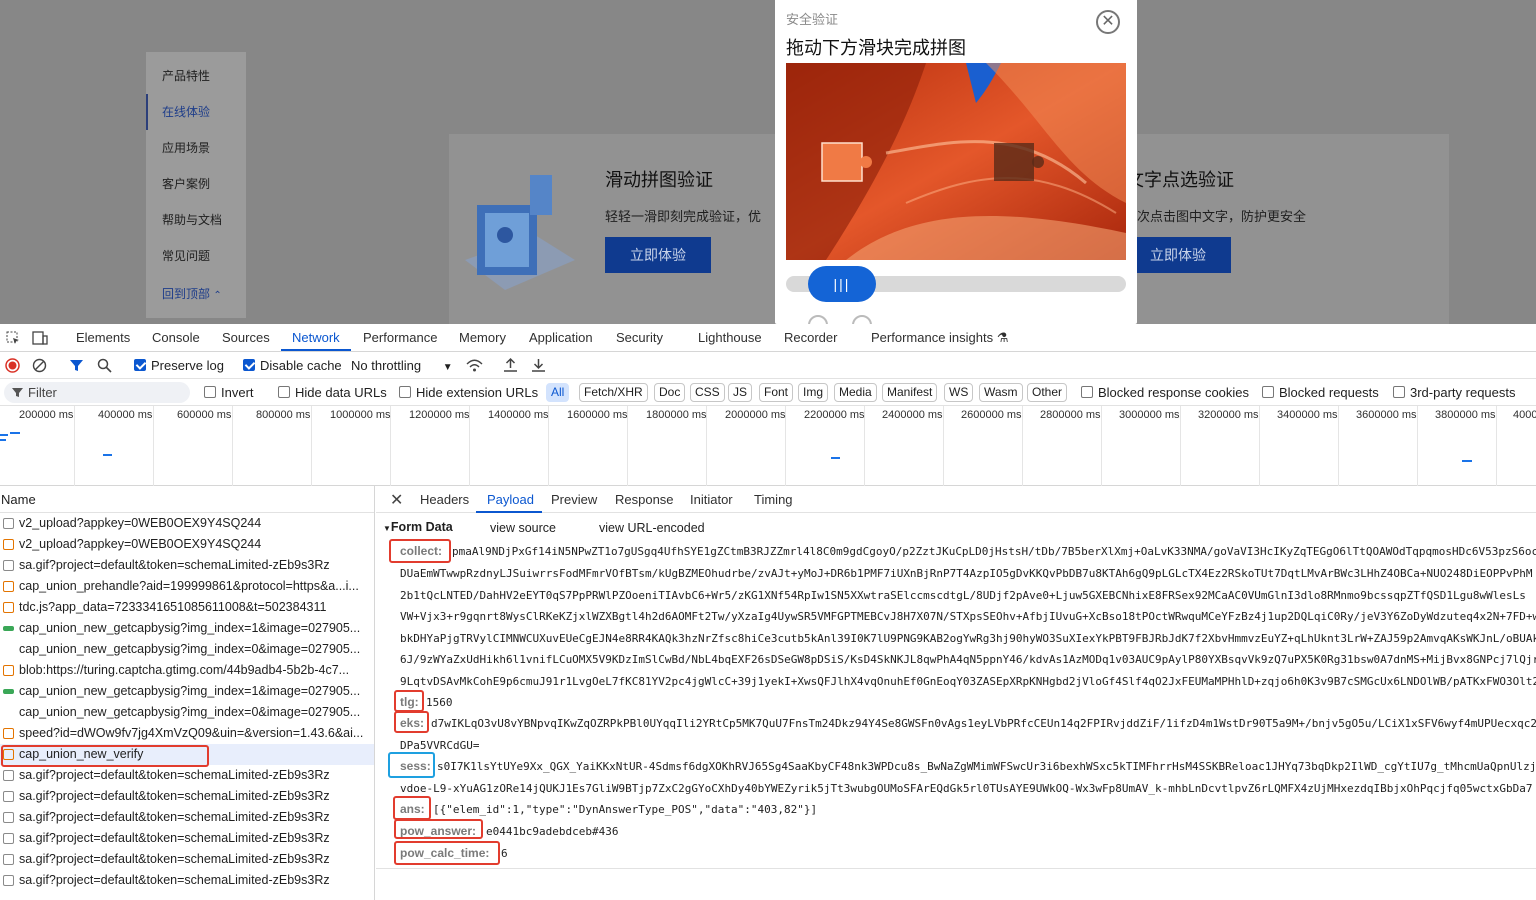 The image size is (1536, 900). What do you see at coordinates (249, 365) in the screenshot?
I see `disable-cache-check` at bounding box center [249, 365].